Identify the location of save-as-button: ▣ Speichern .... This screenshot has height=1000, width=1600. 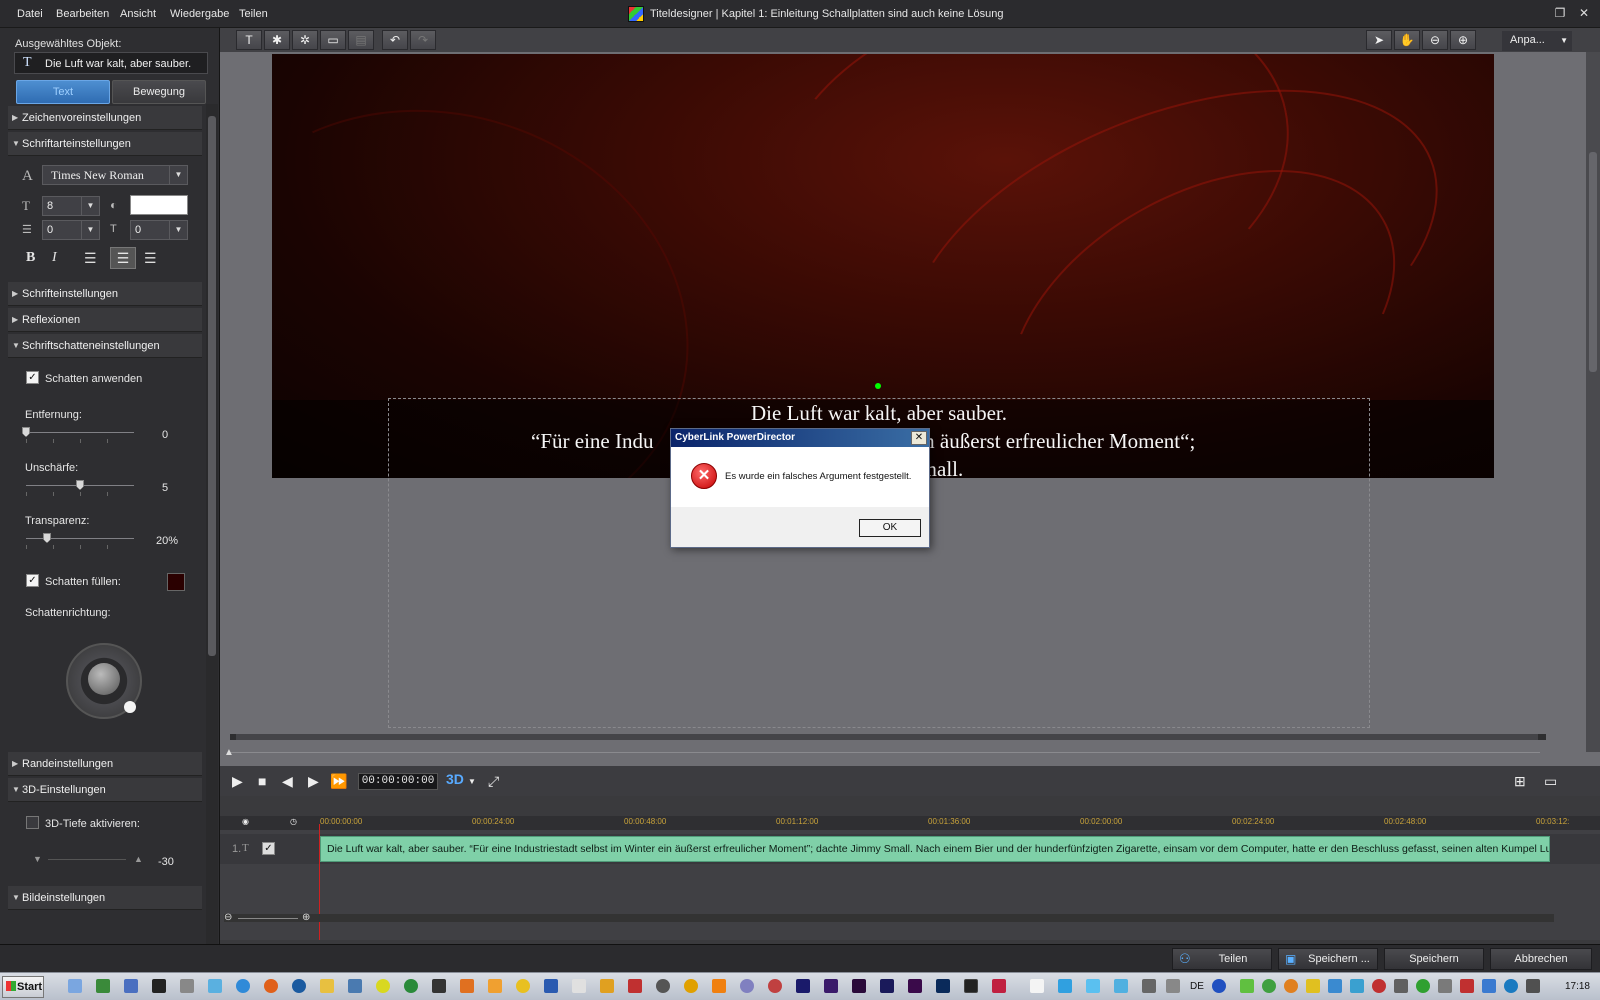
(1328, 959).